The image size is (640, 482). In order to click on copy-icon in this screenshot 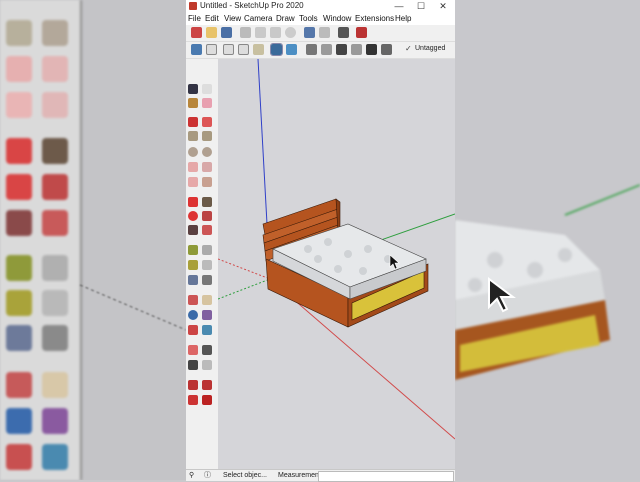, I will do `click(260, 32)`.